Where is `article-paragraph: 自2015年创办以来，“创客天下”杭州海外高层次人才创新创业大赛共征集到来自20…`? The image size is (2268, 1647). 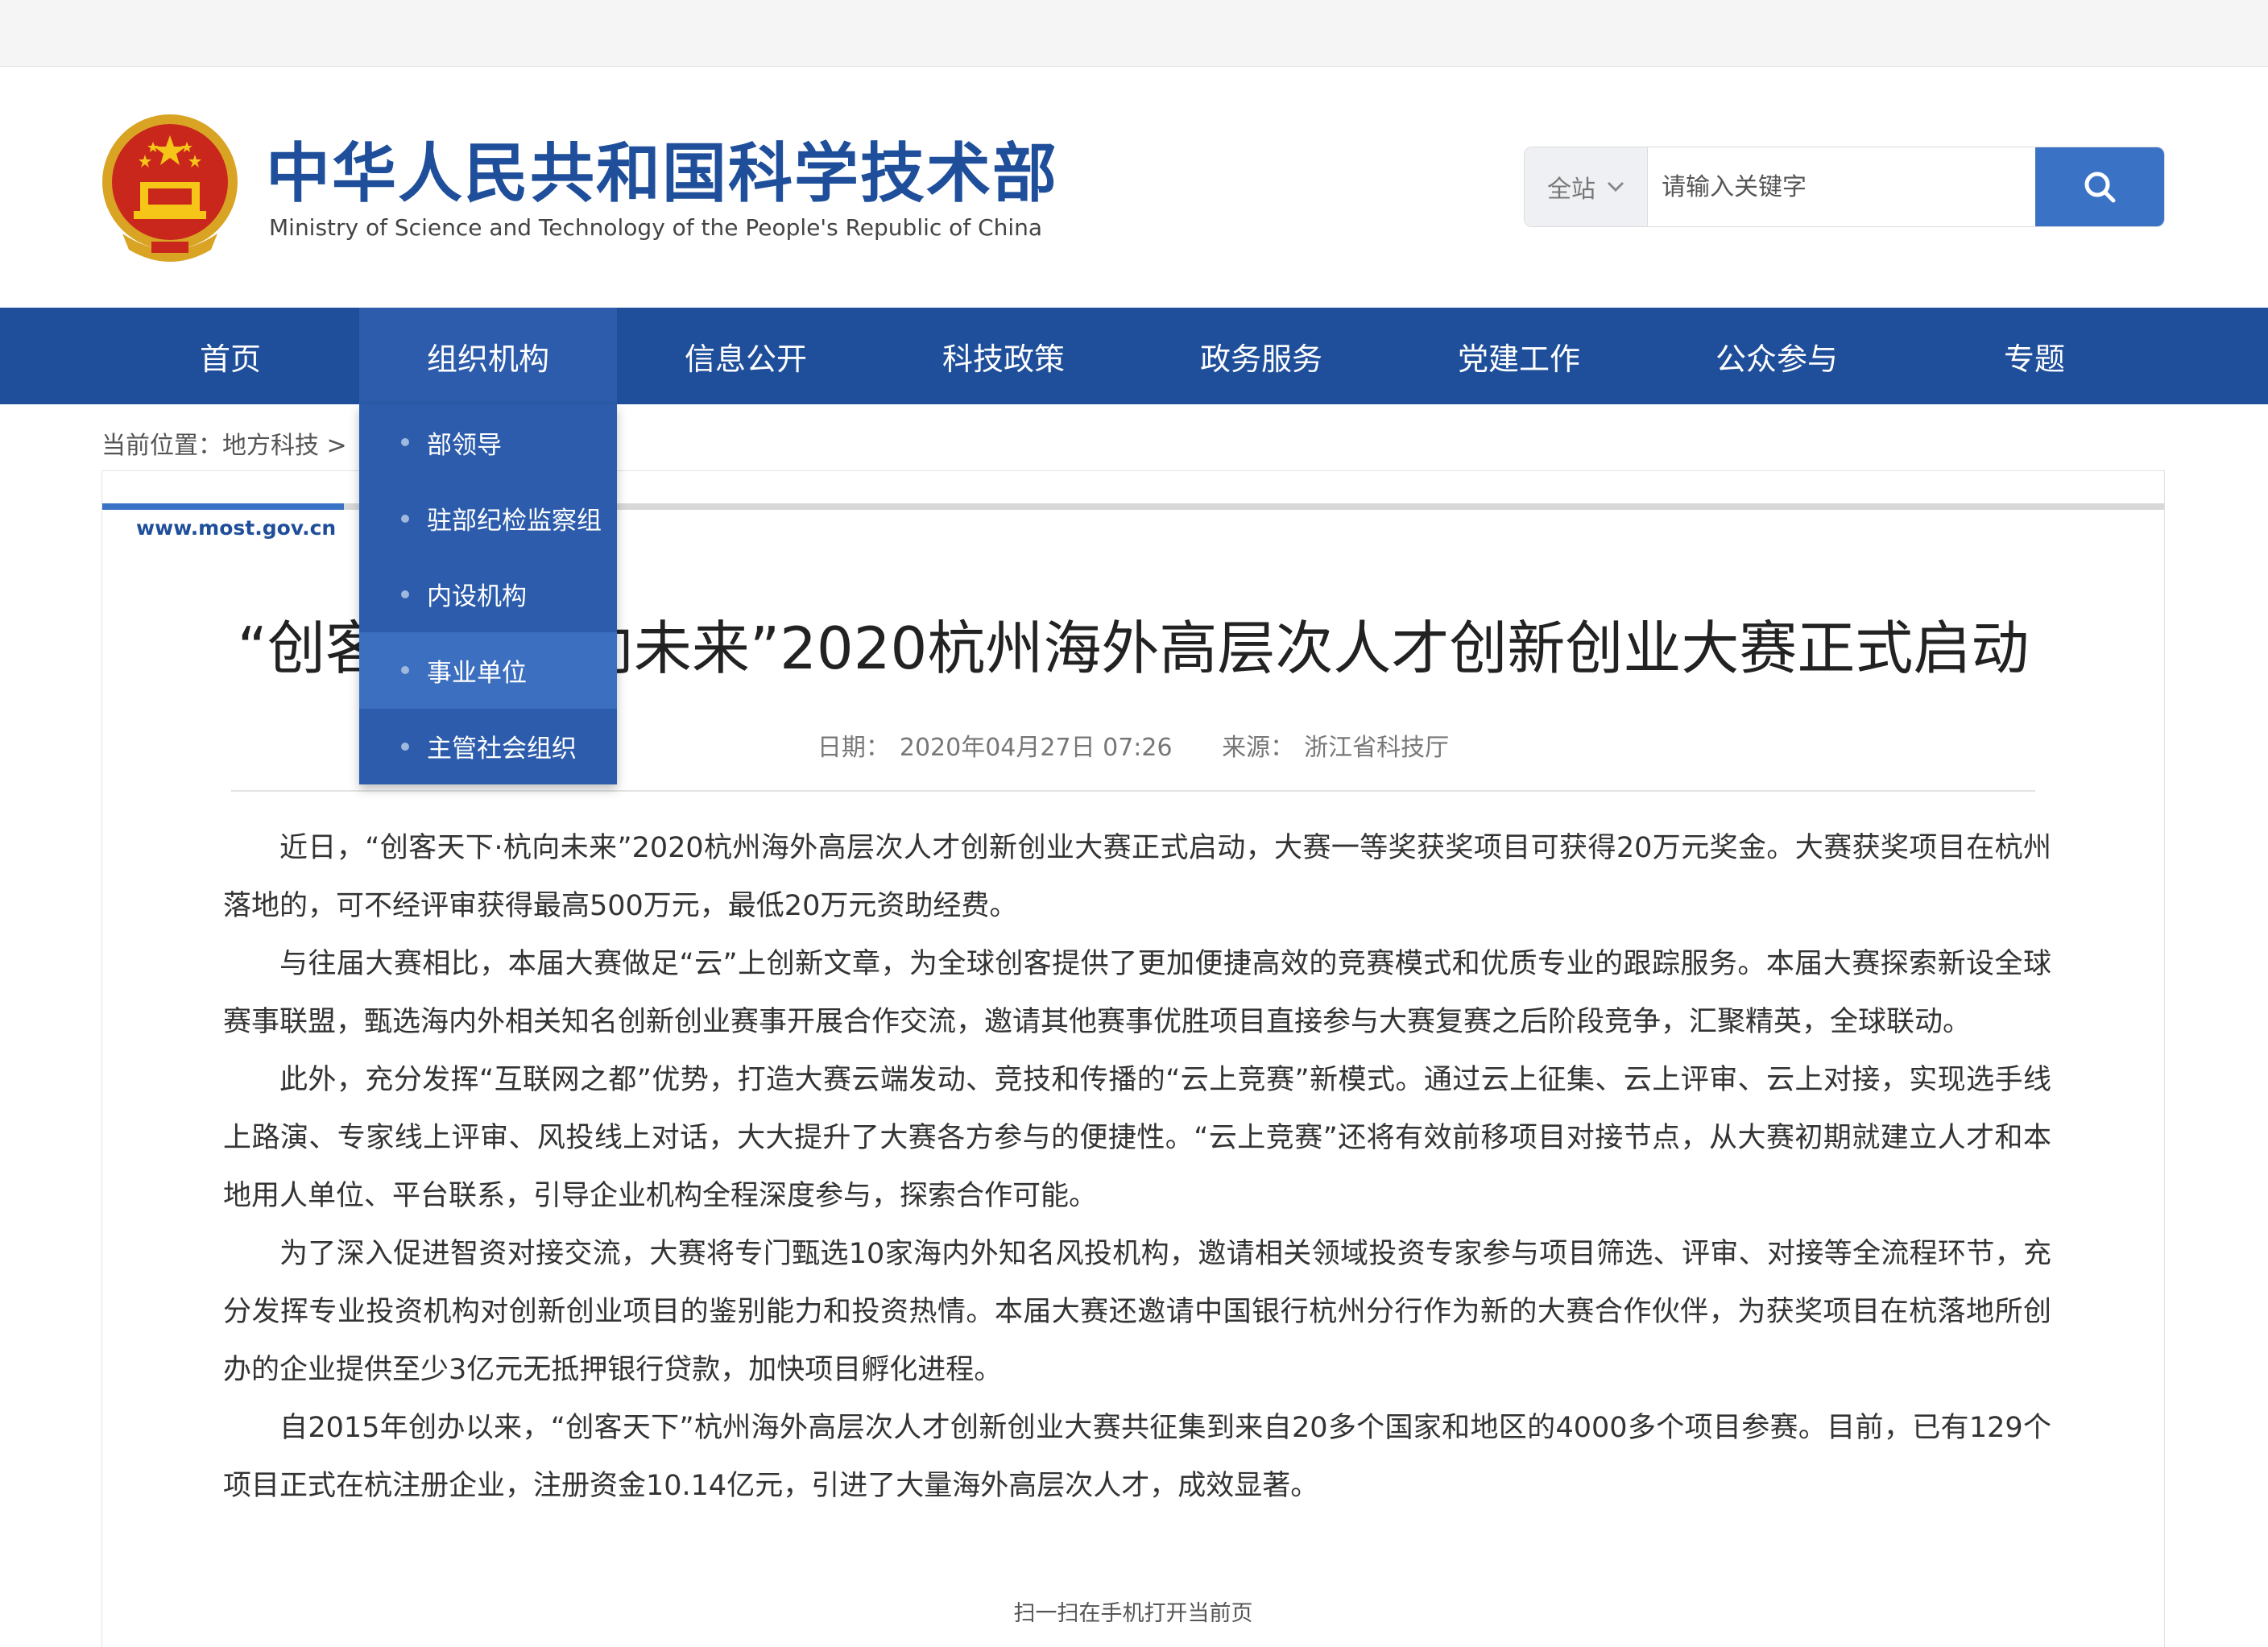
article-paragraph: 自2015年创办以来，“创客天下”杭州海外高层次人才创新创业大赛共征集到来自20… is located at coordinates (1137, 1457).